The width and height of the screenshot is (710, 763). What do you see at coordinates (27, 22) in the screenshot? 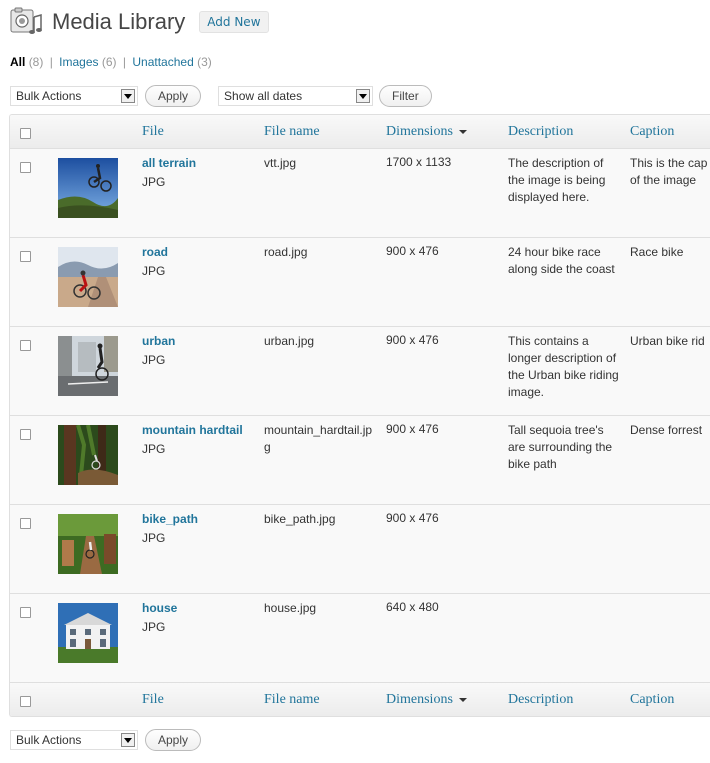
I see `media-library-icon` at bounding box center [27, 22].